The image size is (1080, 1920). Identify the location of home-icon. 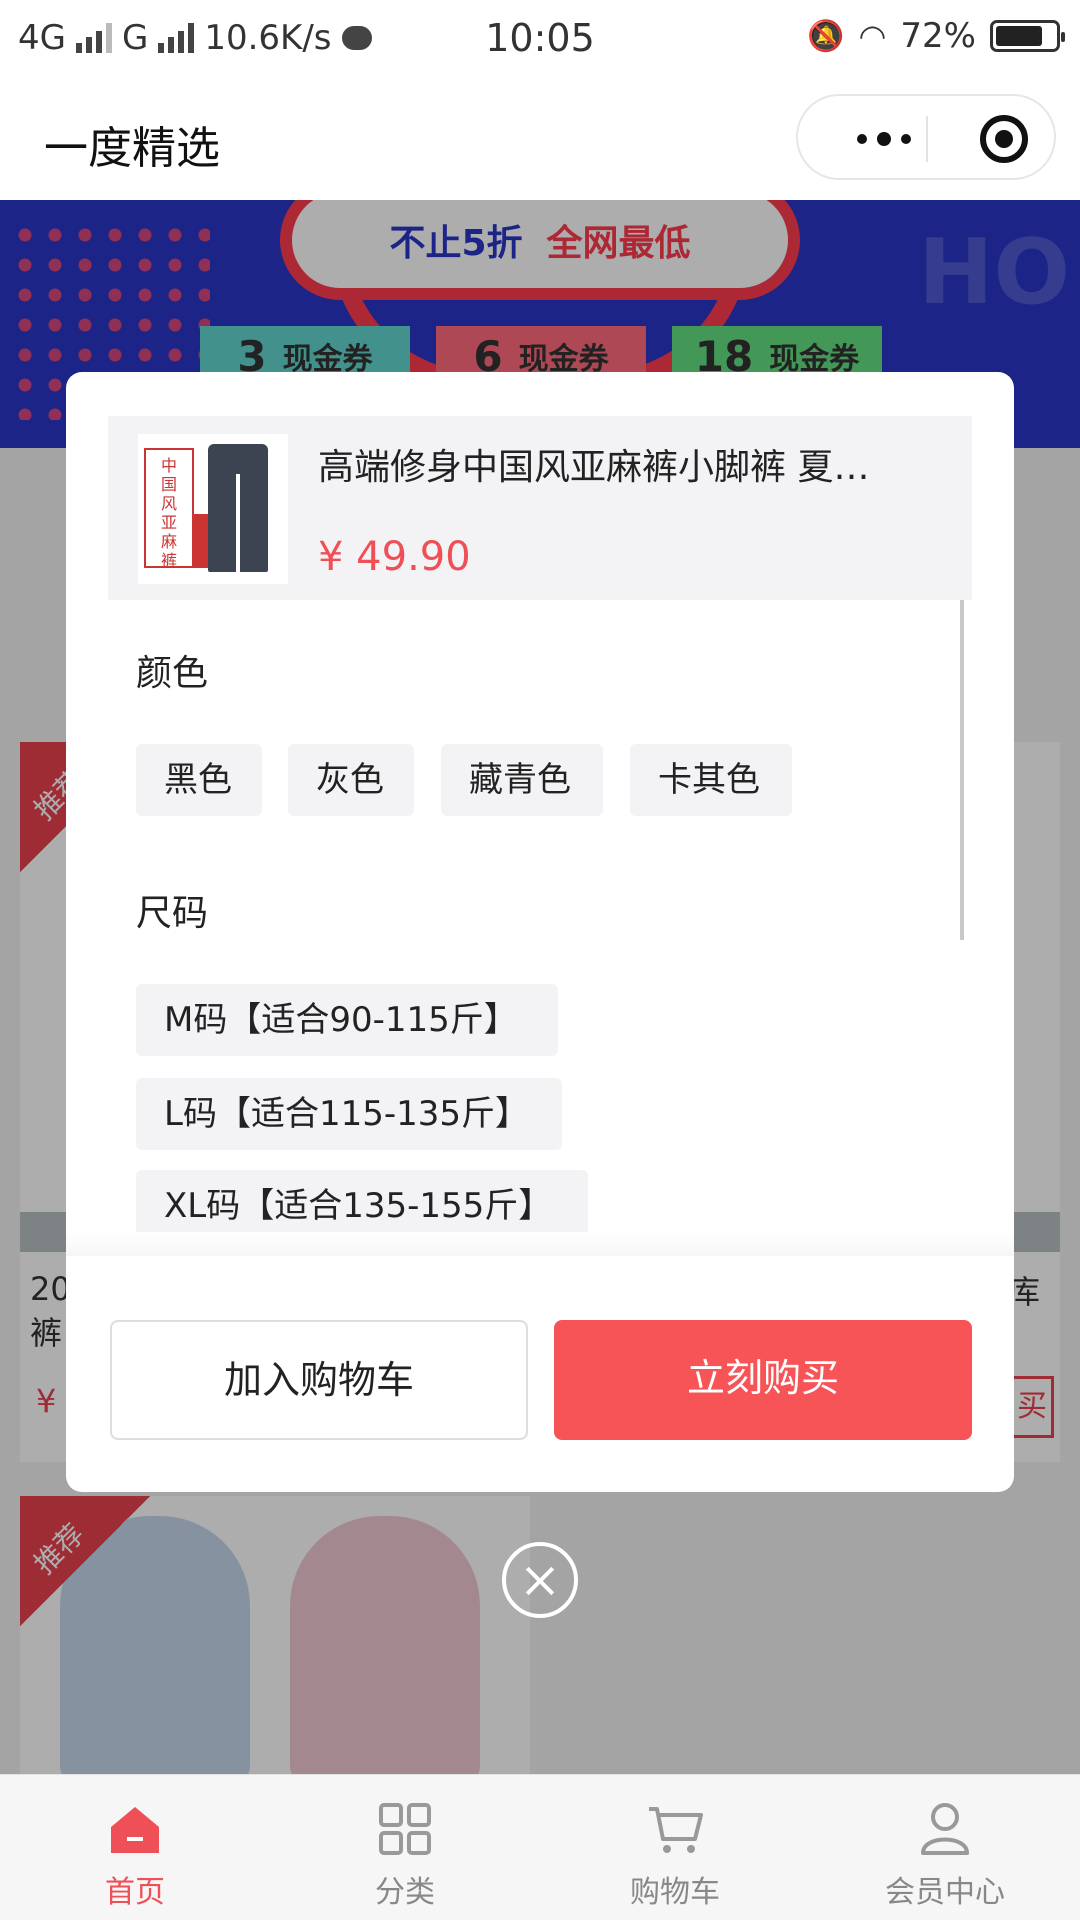
(135, 1830).